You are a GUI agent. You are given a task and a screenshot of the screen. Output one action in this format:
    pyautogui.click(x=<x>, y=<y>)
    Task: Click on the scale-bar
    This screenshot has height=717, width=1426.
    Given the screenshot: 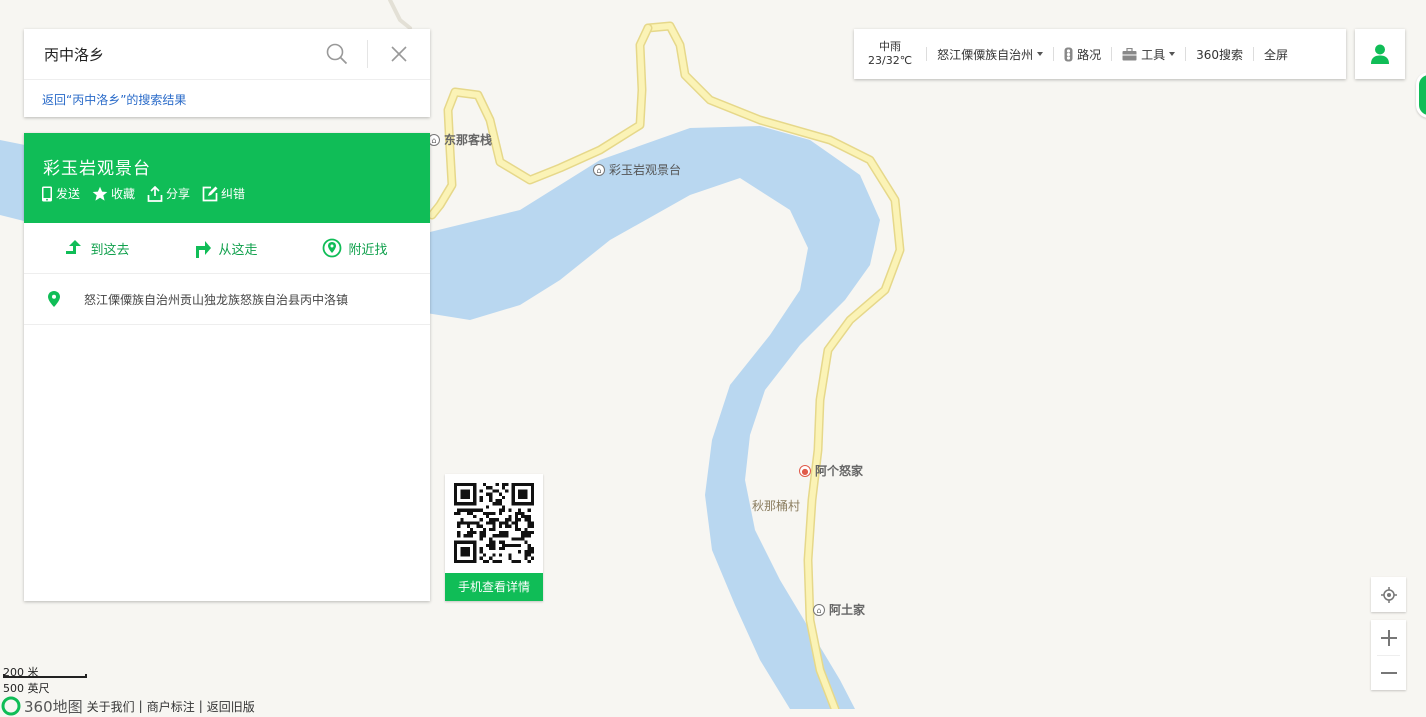 What is the action you would take?
    pyautogui.click(x=45, y=676)
    